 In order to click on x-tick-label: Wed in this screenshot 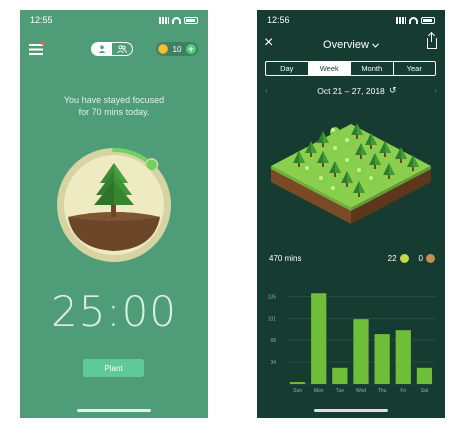, I will do `click(361, 391)`.